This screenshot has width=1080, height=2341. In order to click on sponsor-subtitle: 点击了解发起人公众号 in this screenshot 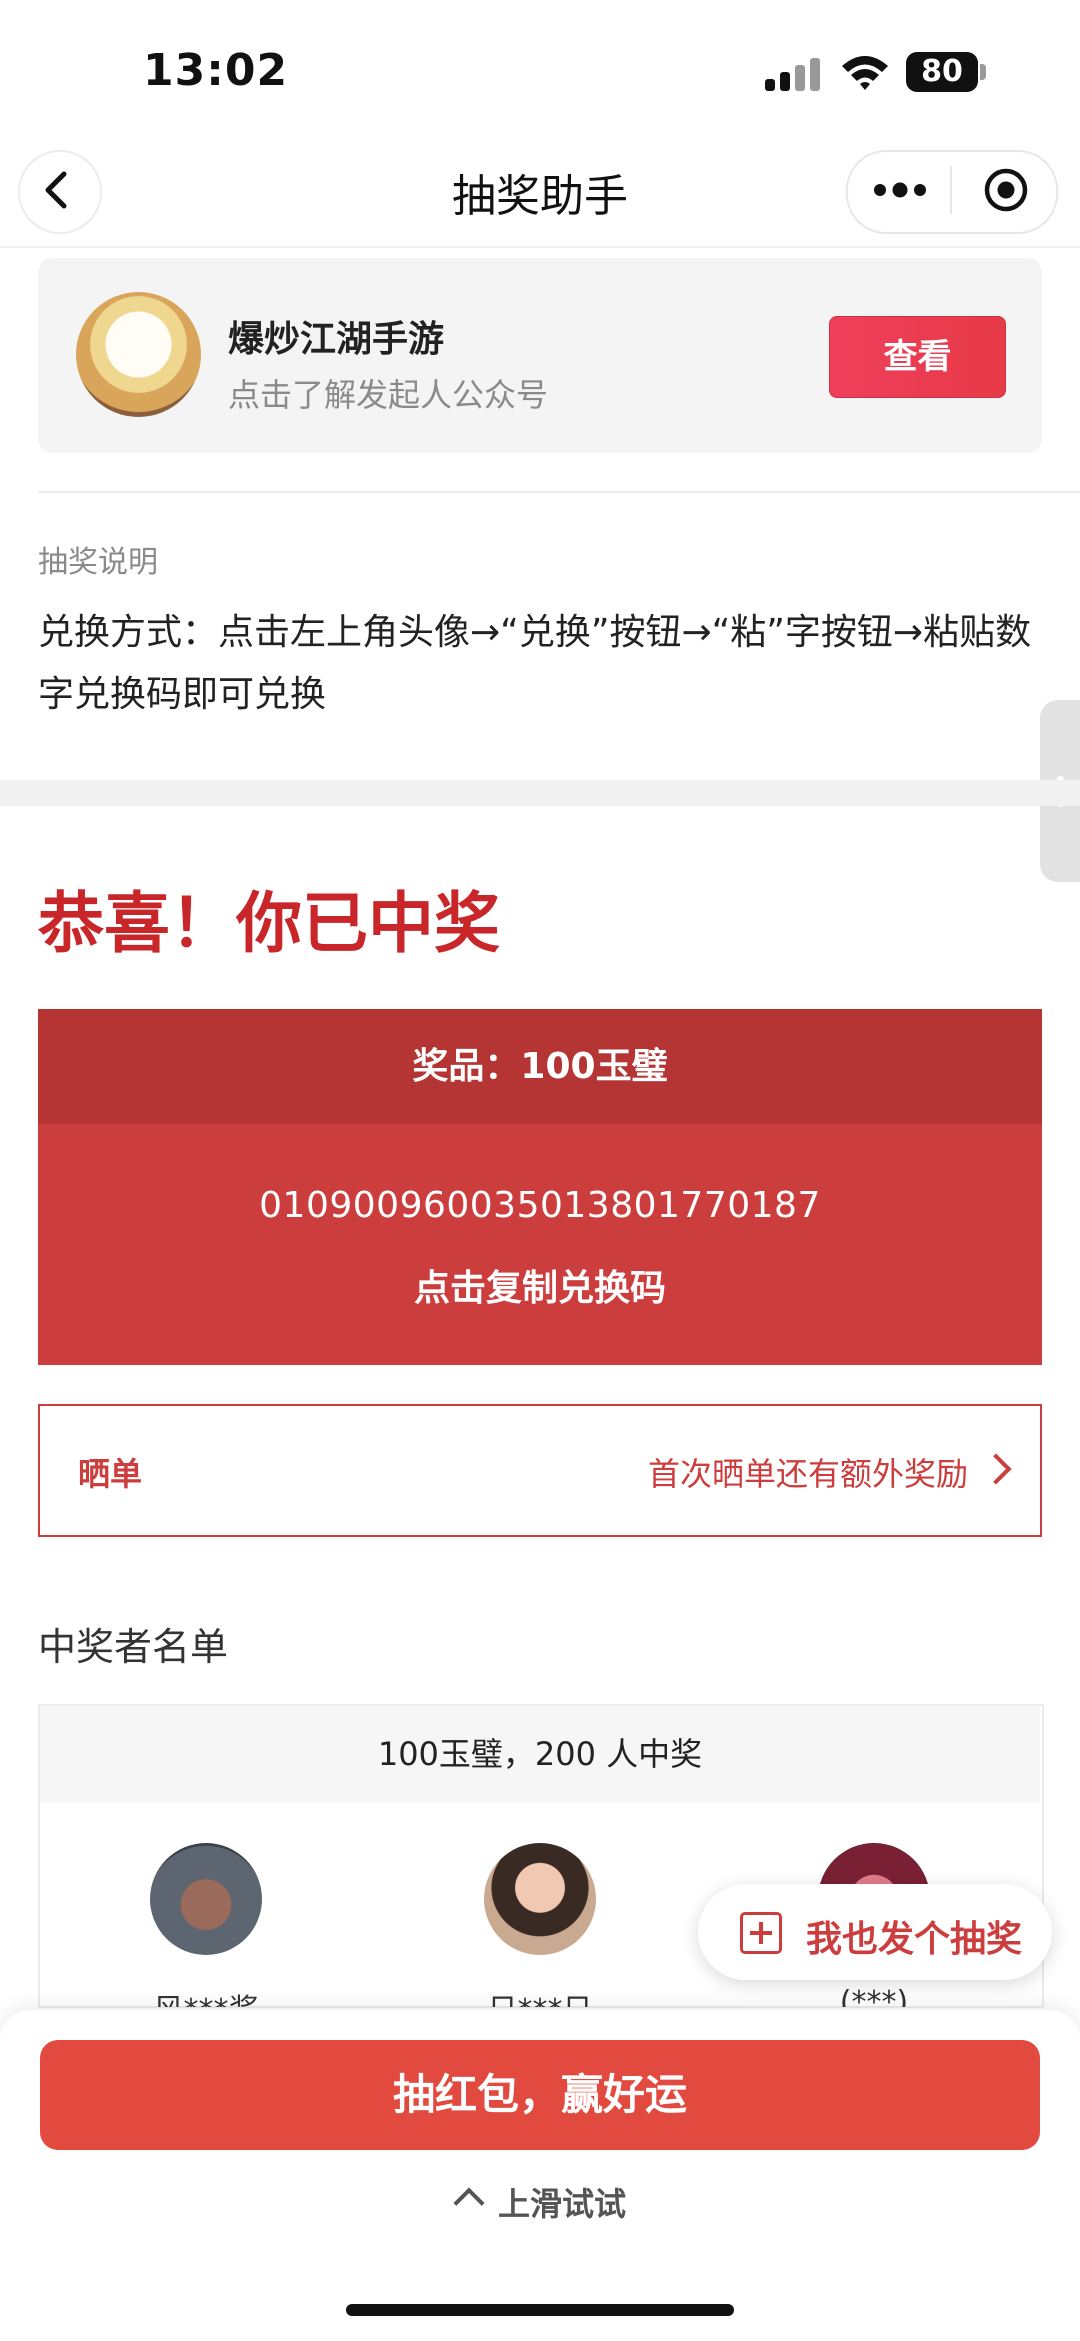, I will do `click(388, 395)`.